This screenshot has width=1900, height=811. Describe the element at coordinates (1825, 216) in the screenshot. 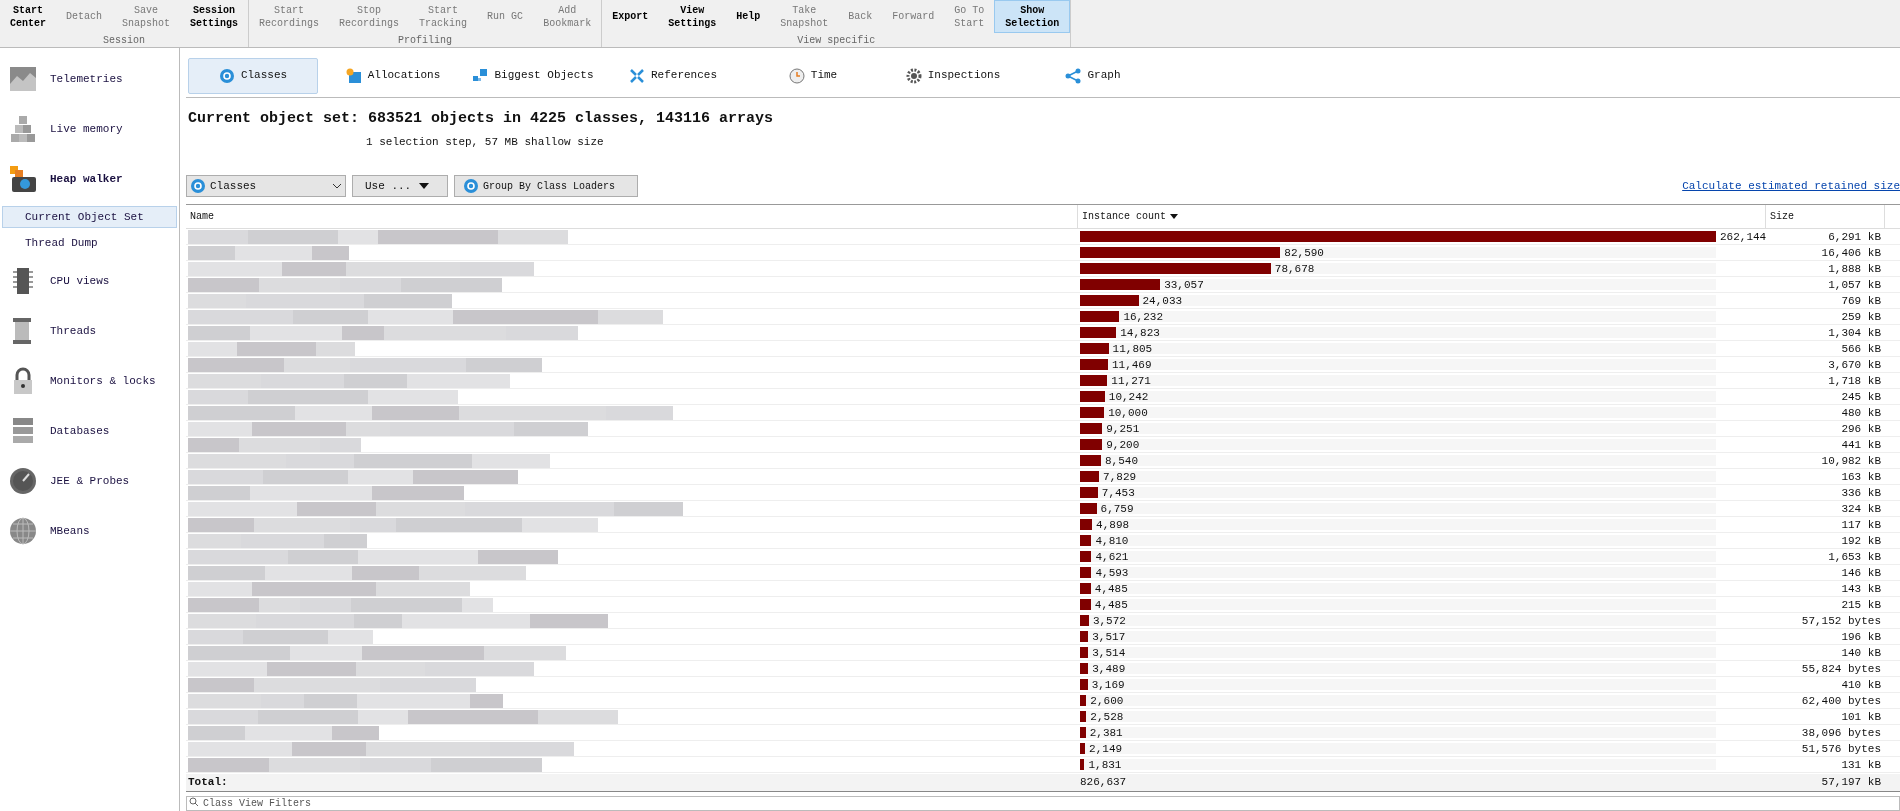

I see `column-header: Size` at that location.